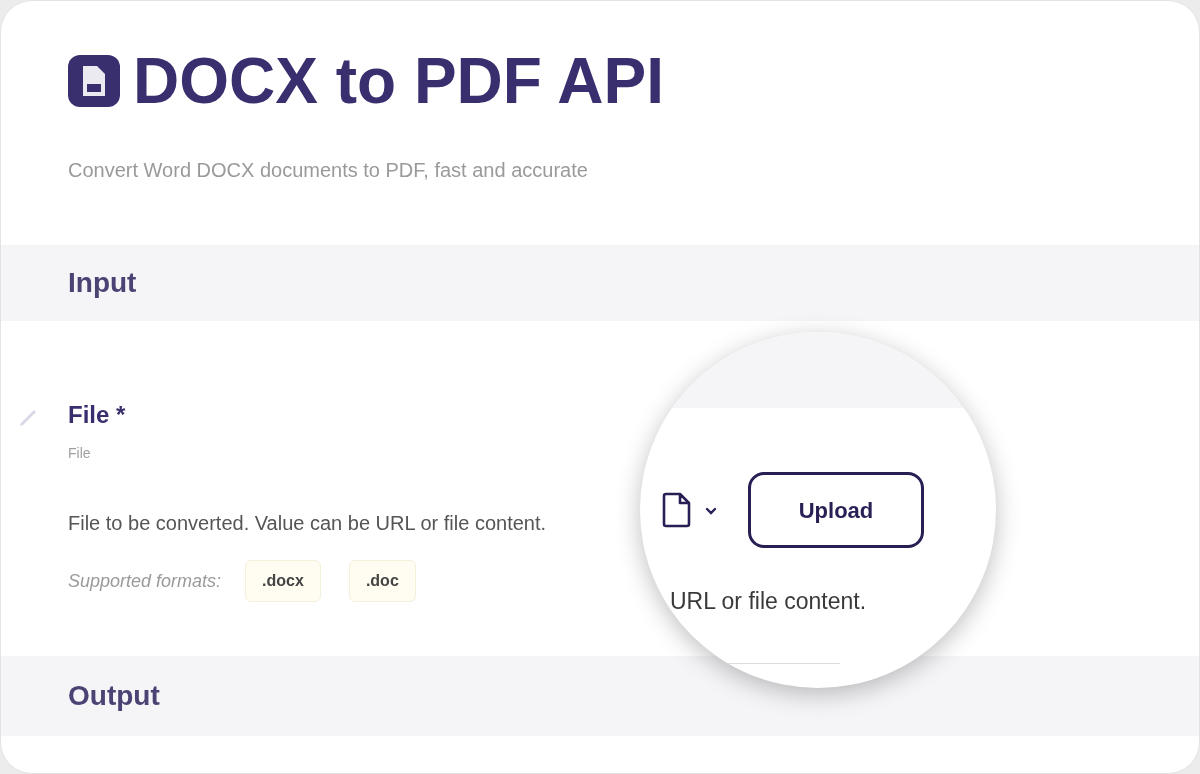 The width and height of the screenshot is (1200, 774). I want to click on file-icon, so click(677, 510).